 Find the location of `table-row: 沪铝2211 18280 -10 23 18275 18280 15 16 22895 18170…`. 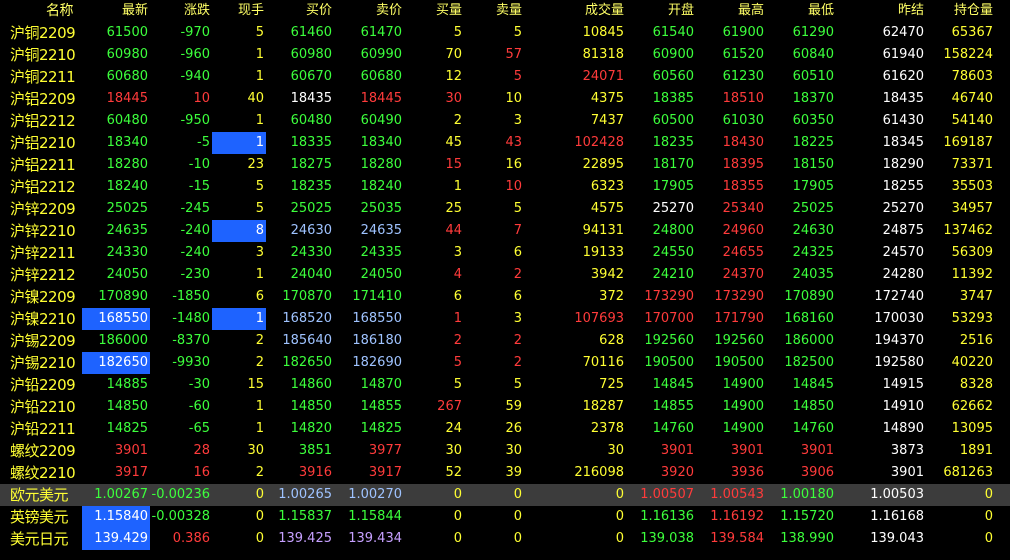

table-row: 沪铝2211 18280 -10 23 18275 18280 15 16 22895 18170… is located at coordinates (505, 165).